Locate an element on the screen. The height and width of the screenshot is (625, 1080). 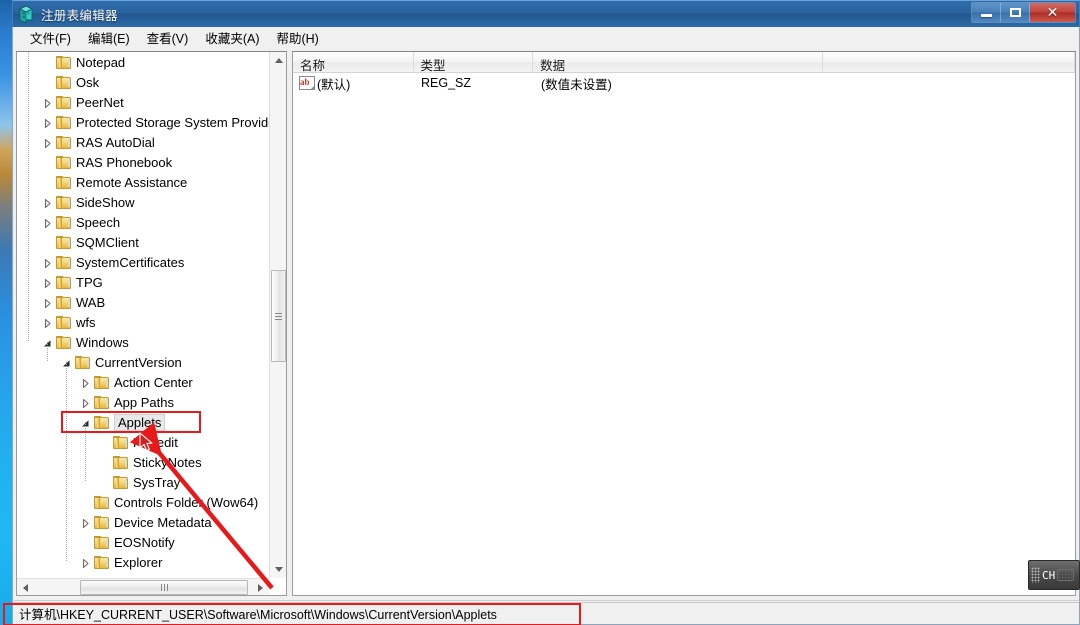
maximize-button is located at coordinates (1015, 12).